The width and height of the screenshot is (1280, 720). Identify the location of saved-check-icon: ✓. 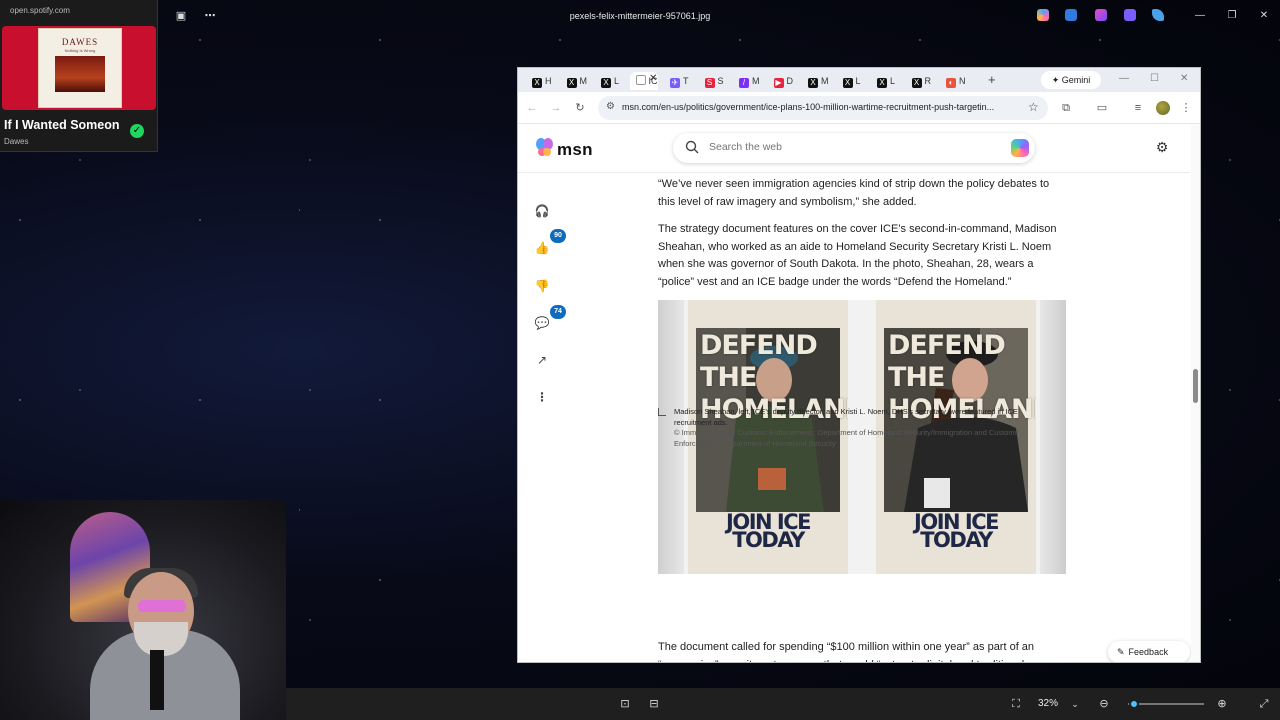
(137, 131).